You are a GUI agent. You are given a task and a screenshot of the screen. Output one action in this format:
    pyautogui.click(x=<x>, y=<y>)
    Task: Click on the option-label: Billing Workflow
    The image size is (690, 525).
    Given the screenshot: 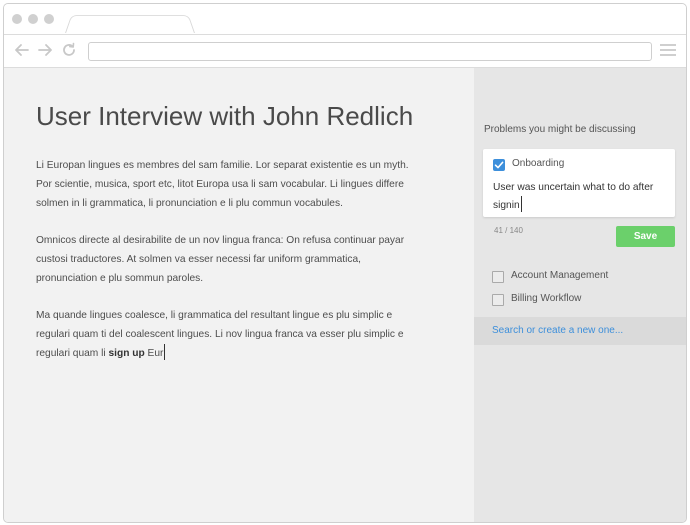 What is the action you would take?
    pyautogui.click(x=546, y=298)
    